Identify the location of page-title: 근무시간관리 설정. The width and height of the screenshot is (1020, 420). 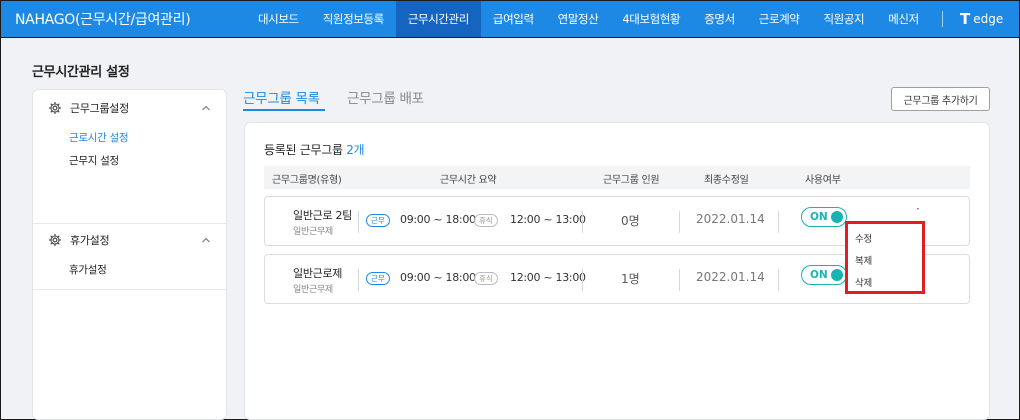
(81, 72).